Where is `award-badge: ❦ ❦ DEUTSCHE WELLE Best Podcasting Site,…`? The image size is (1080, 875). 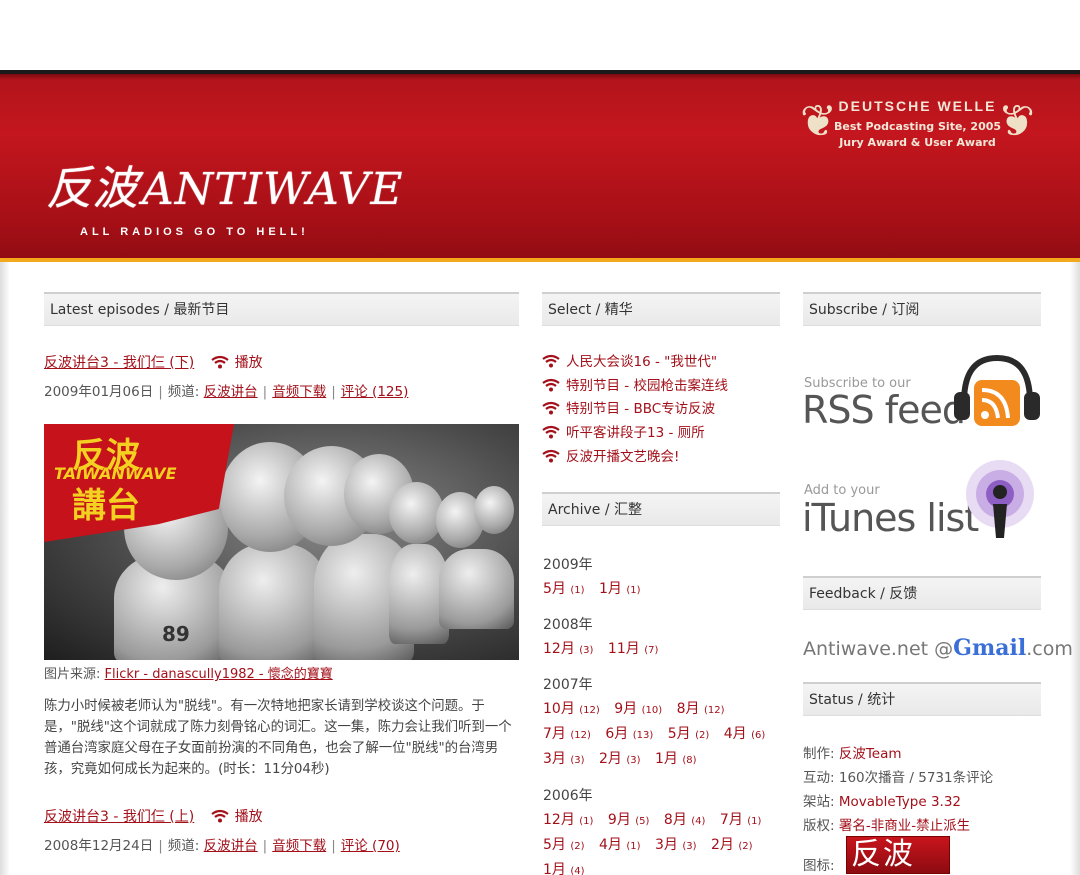 award-badge: ❦ ❦ DEUTSCHE WELLE Best Podcasting Site,… is located at coordinates (917, 131).